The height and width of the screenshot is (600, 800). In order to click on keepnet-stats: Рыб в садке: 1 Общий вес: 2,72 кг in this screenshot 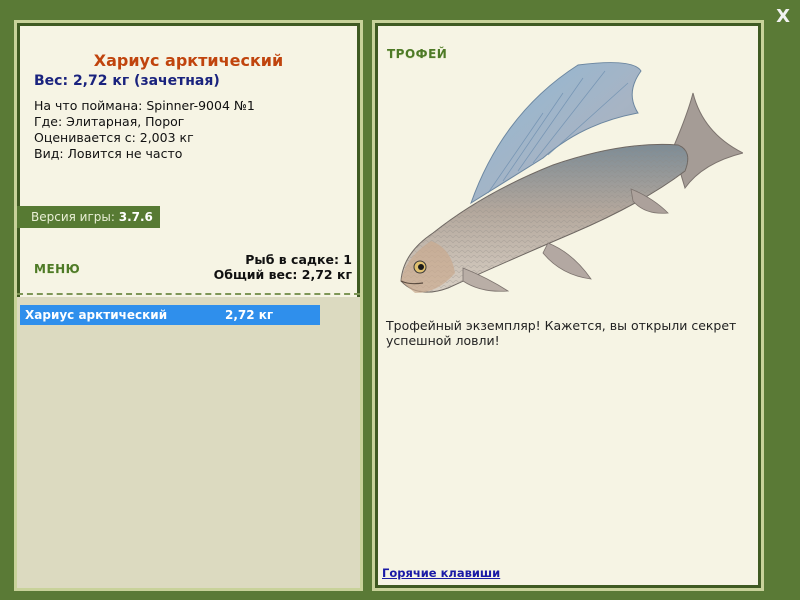, I will do `click(283, 267)`.